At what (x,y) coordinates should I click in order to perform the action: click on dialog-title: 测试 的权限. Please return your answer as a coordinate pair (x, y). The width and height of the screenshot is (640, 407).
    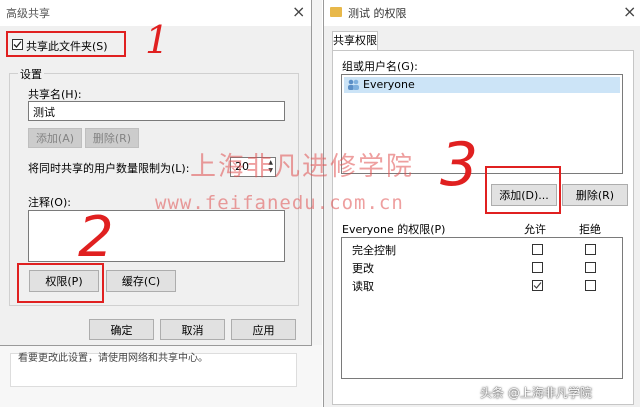
    Looking at the image, I should click on (377, 13).